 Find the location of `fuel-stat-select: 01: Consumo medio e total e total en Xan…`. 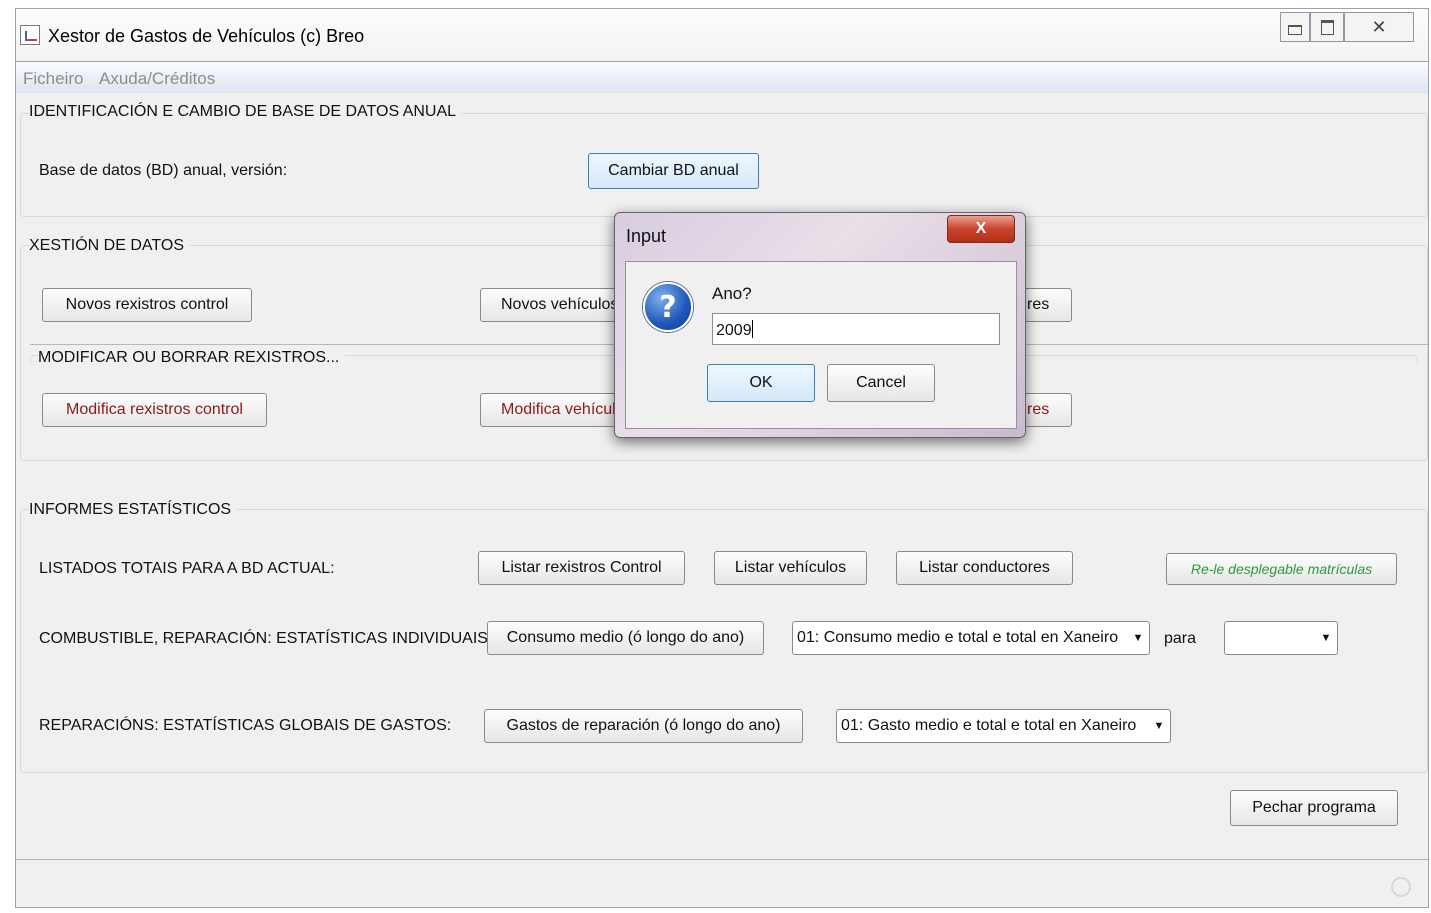

fuel-stat-select: 01: Consumo medio e total e total en Xan… is located at coordinates (971, 638).